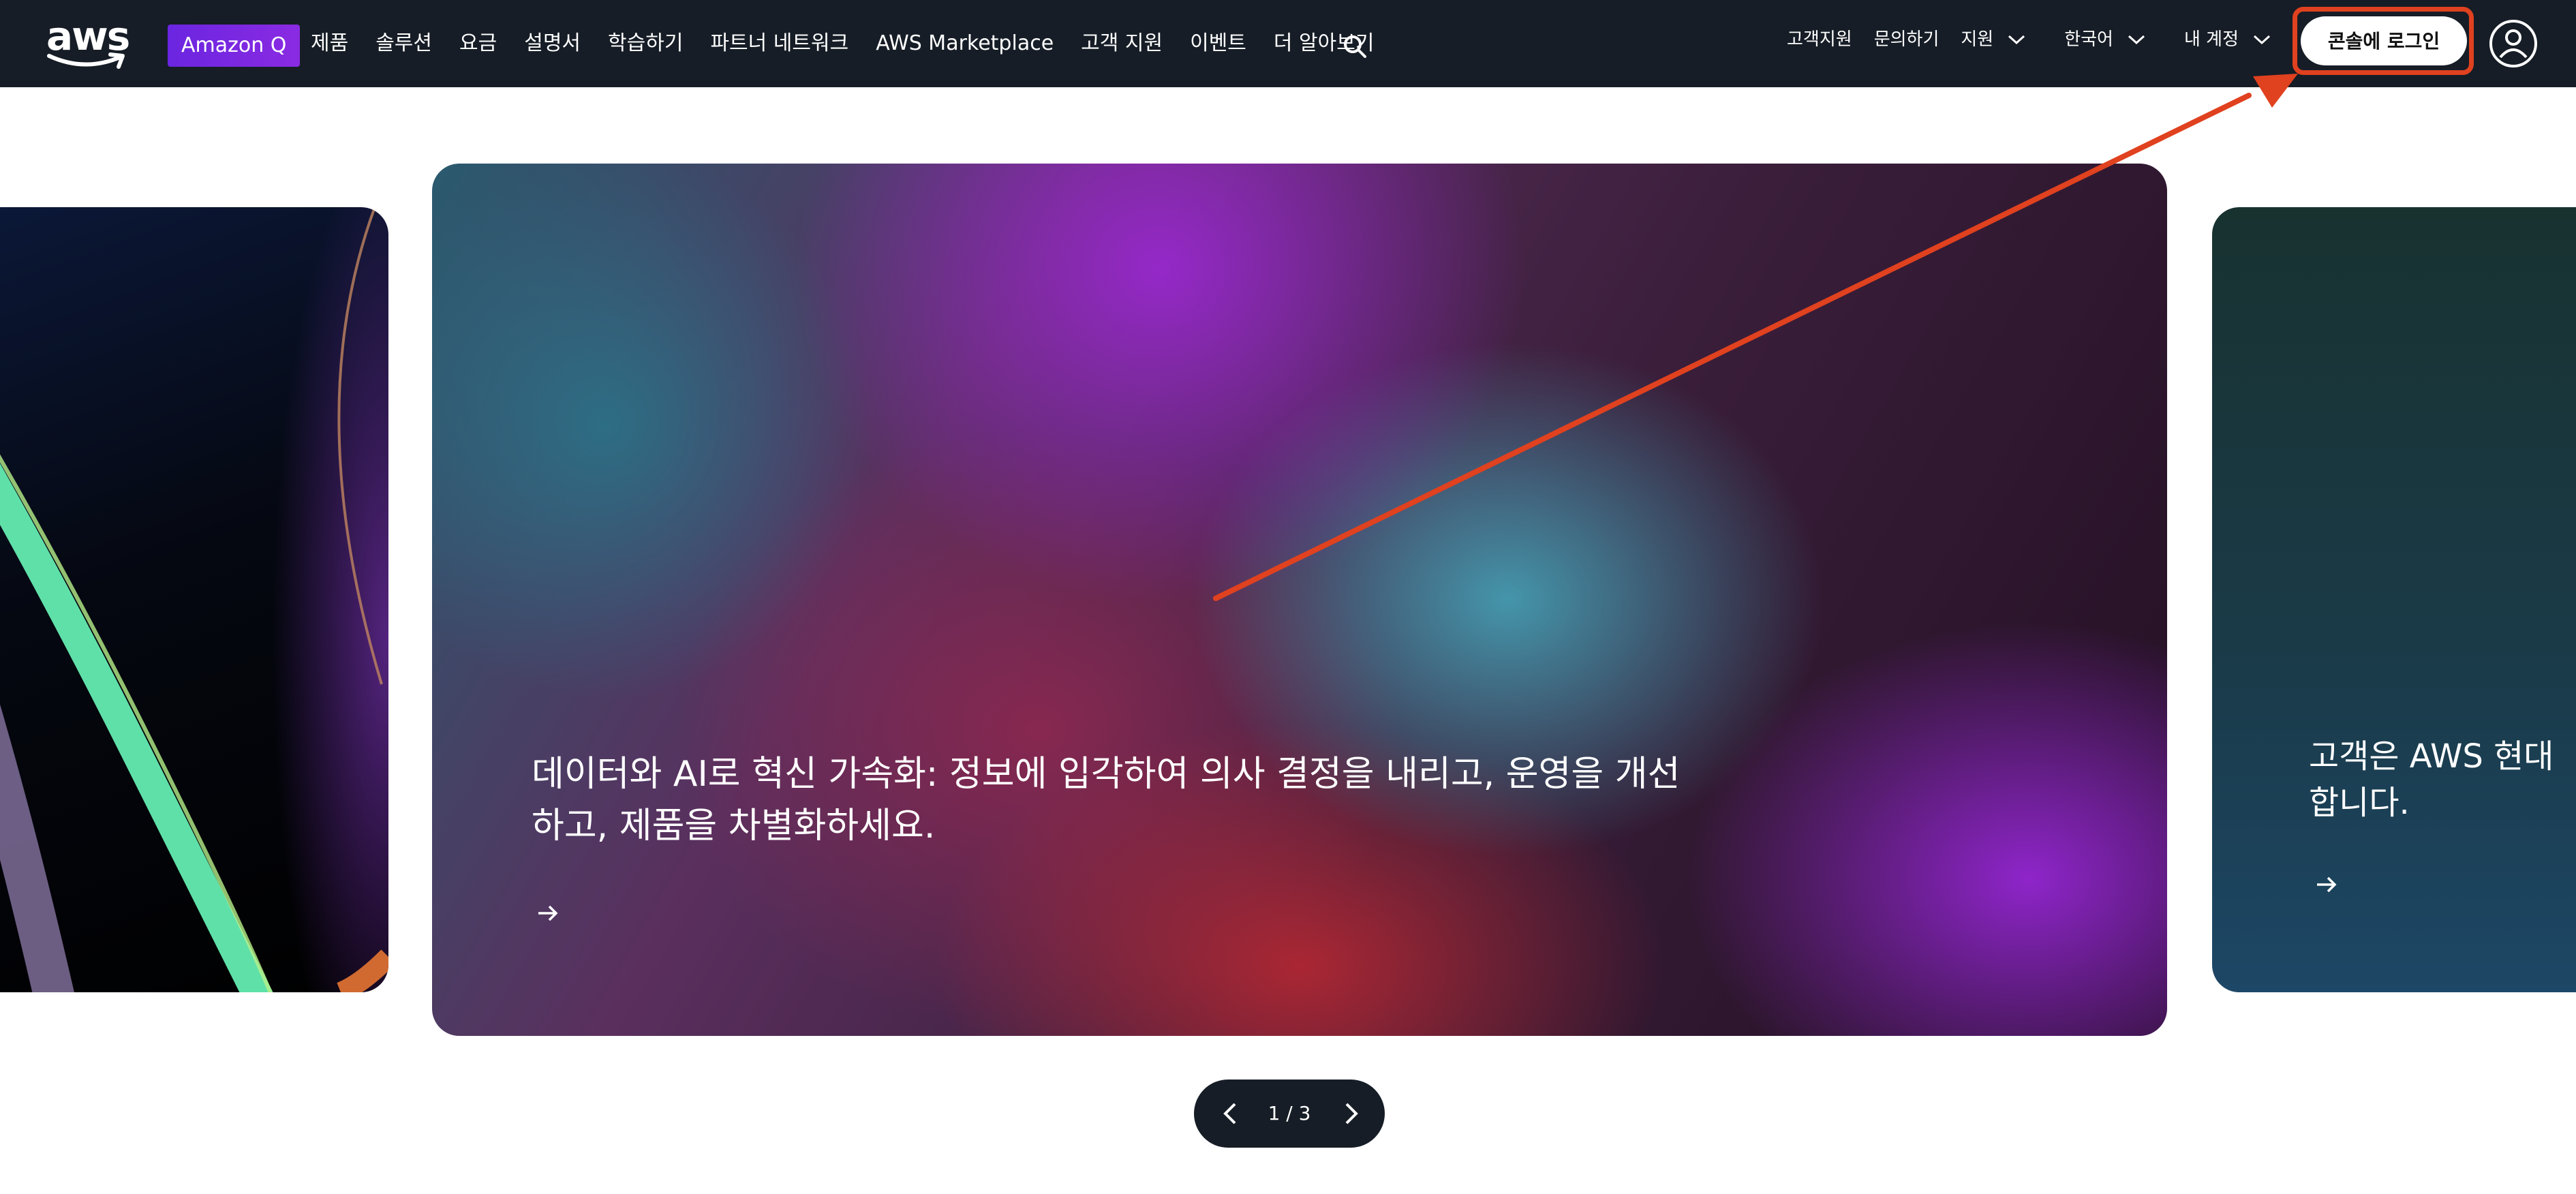 The height and width of the screenshot is (1194, 2576). What do you see at coordinates (2211, 39) in the screenshot?
I see `my-account-label: 내 계정` at bounding box center [2211, 39].